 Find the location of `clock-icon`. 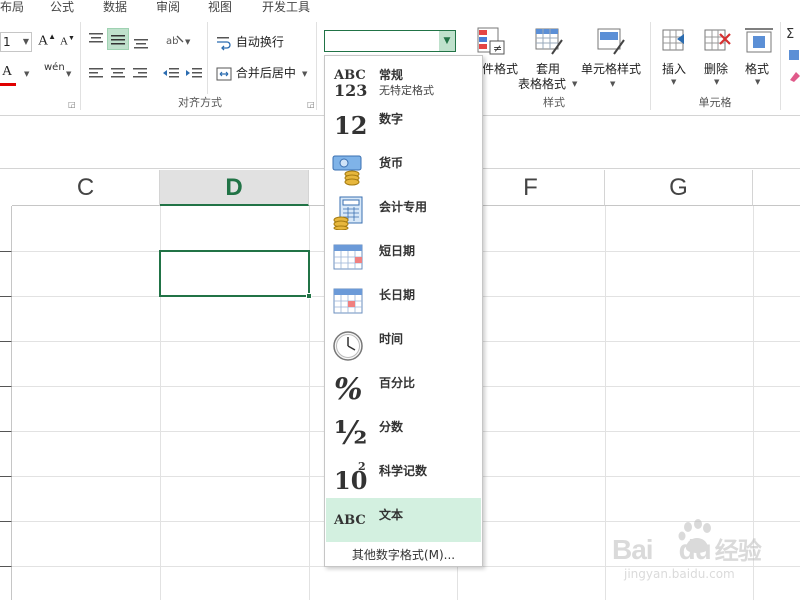

clock-icon is located at coordinates (348, 346).